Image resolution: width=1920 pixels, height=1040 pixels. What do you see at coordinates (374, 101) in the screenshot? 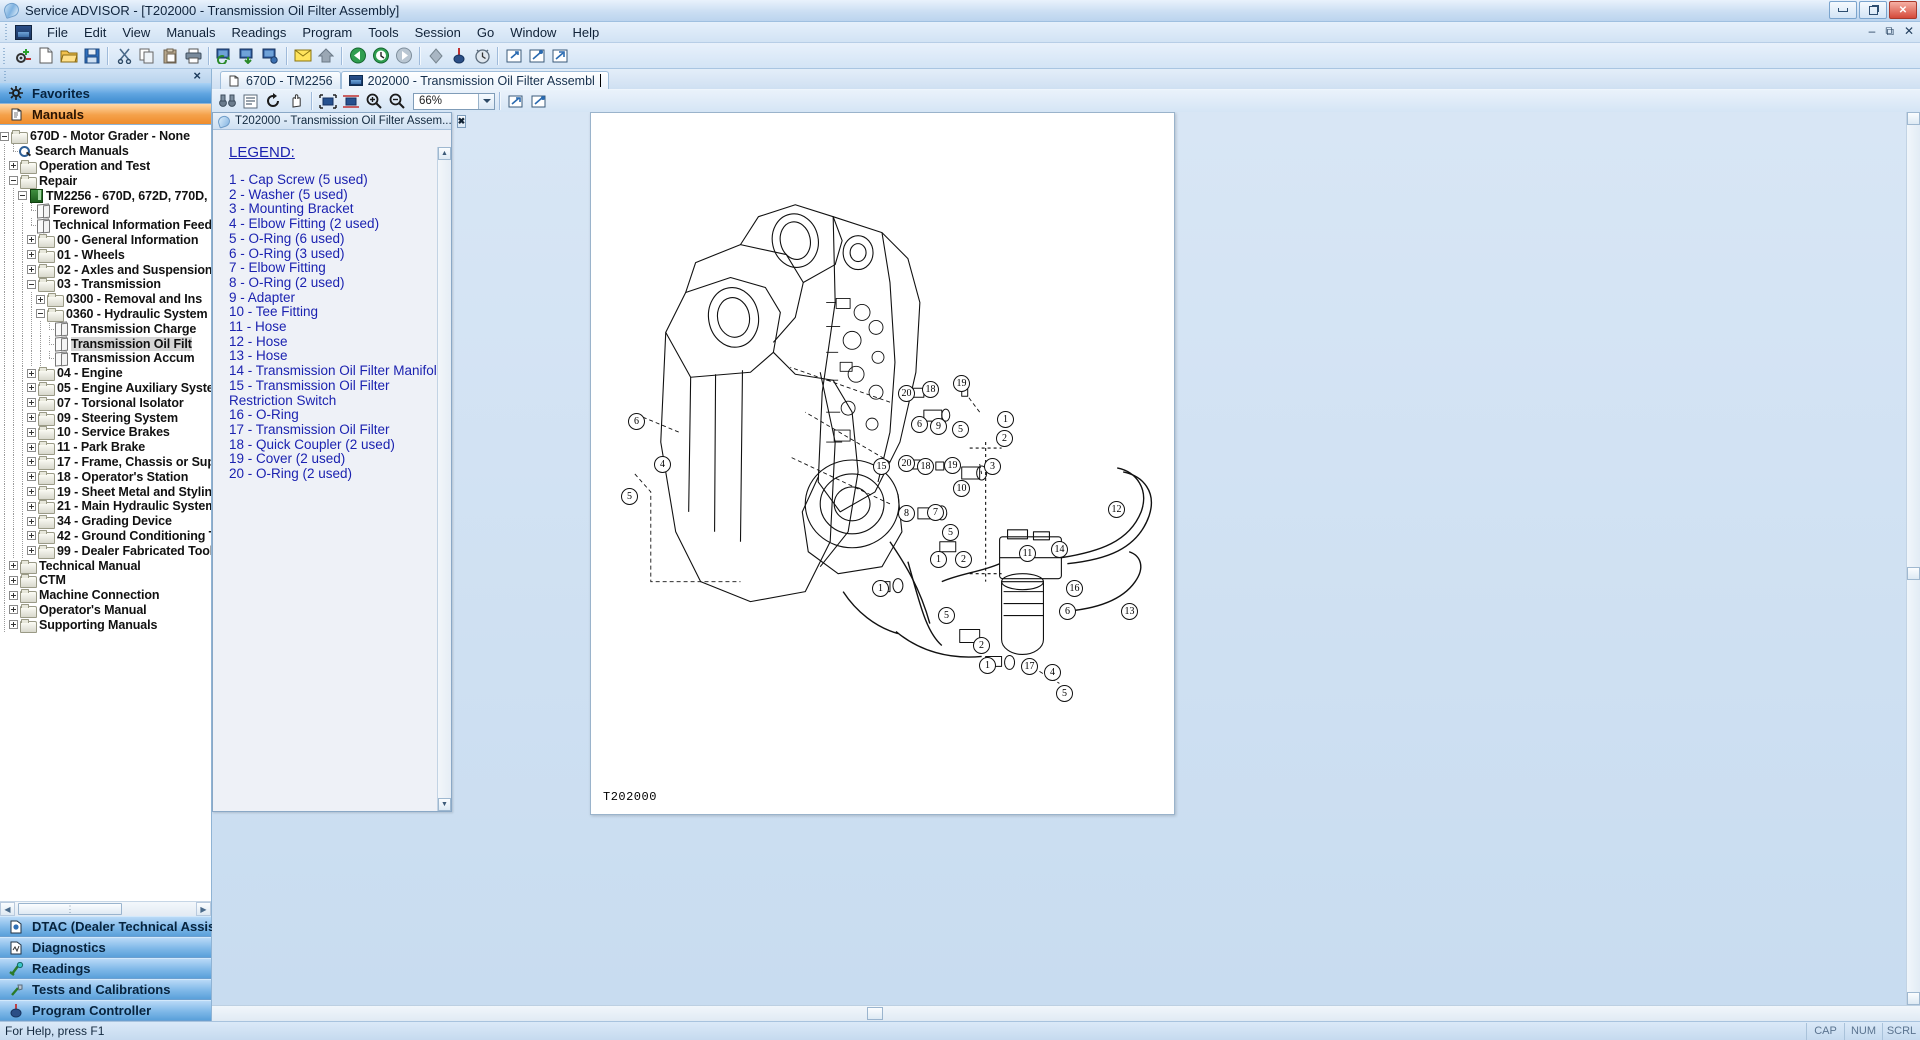
I see `zoom-in-icon` at bounding box center [374, 101].